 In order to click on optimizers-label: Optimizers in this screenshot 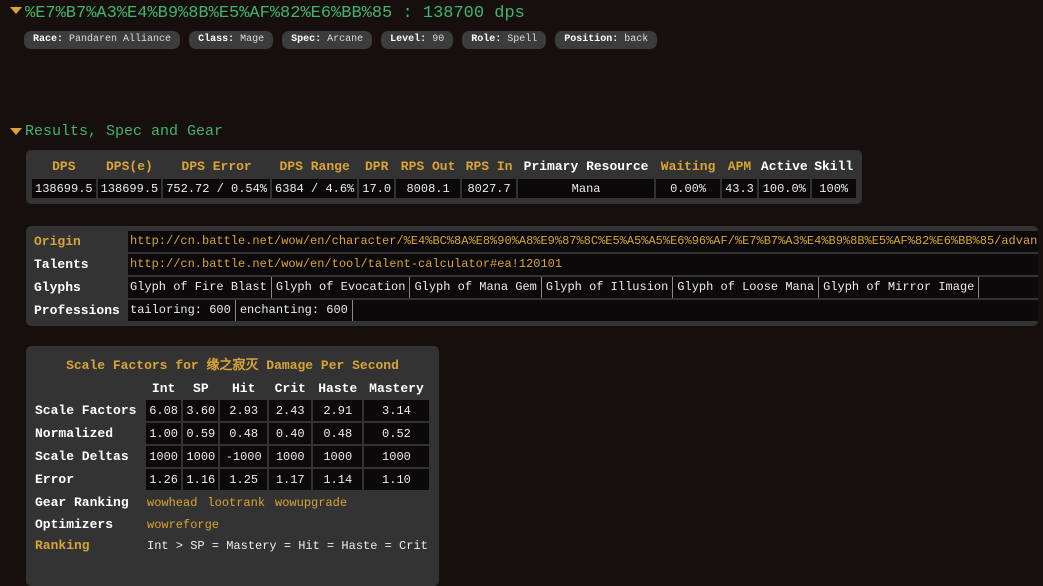, I will do `click(74, 524)`.